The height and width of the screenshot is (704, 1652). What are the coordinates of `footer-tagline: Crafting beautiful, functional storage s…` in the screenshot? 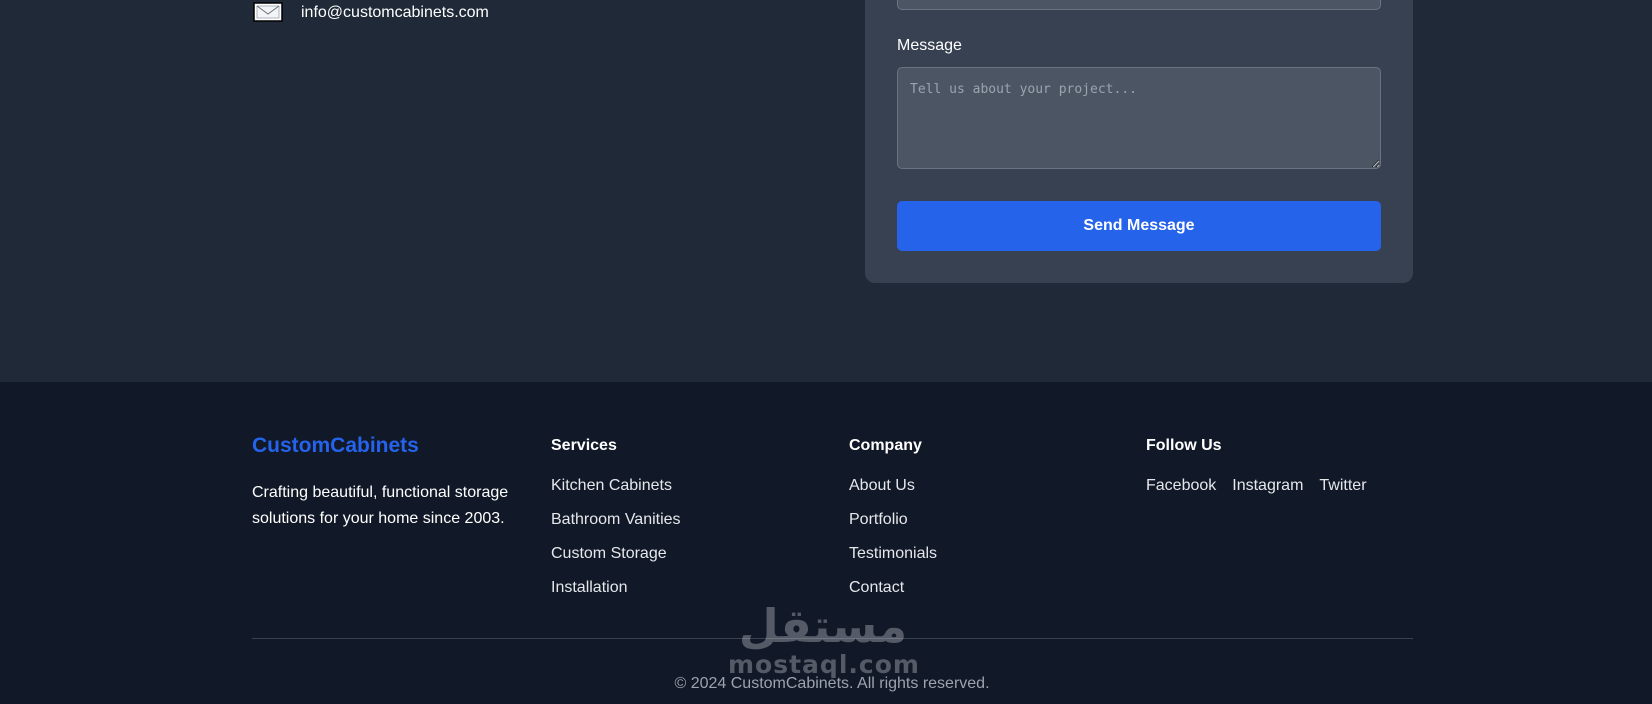 It's located at (380, 505).